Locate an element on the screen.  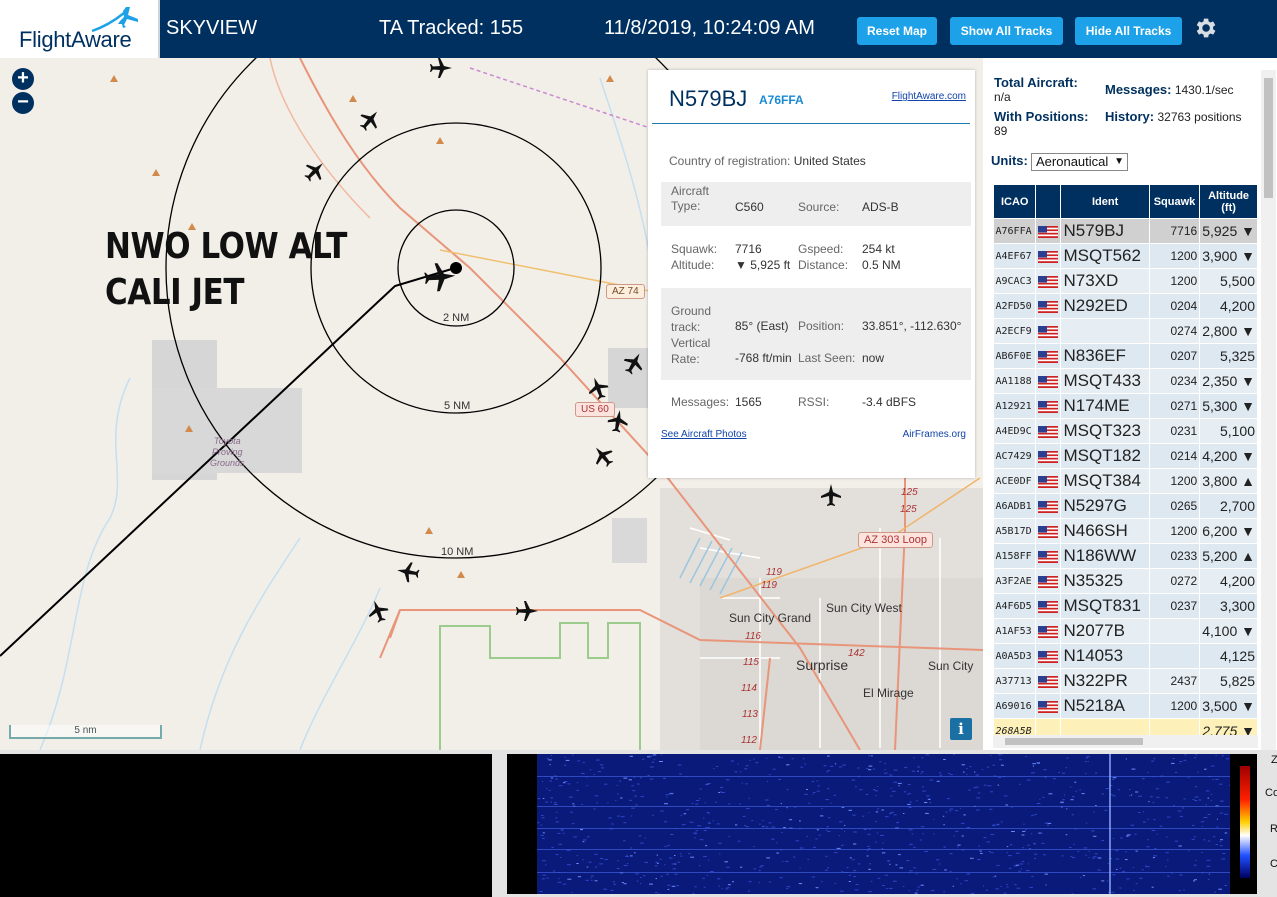
table-row: A4ED9C MSQT323 0231 5,100 is located at coordinates (1125, 431).